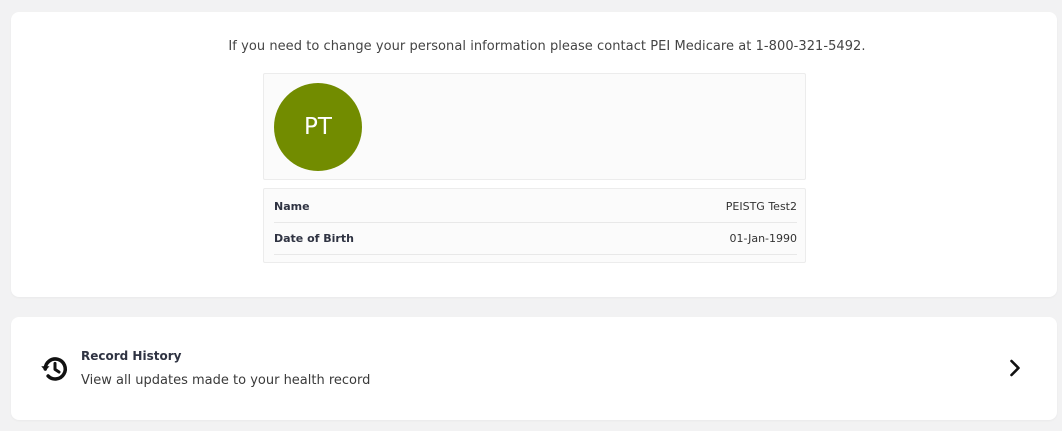 The image size is (1062, 431). Describe the element at coordinates (54, 369) in the screenshot. I see `history-icon` at that location.